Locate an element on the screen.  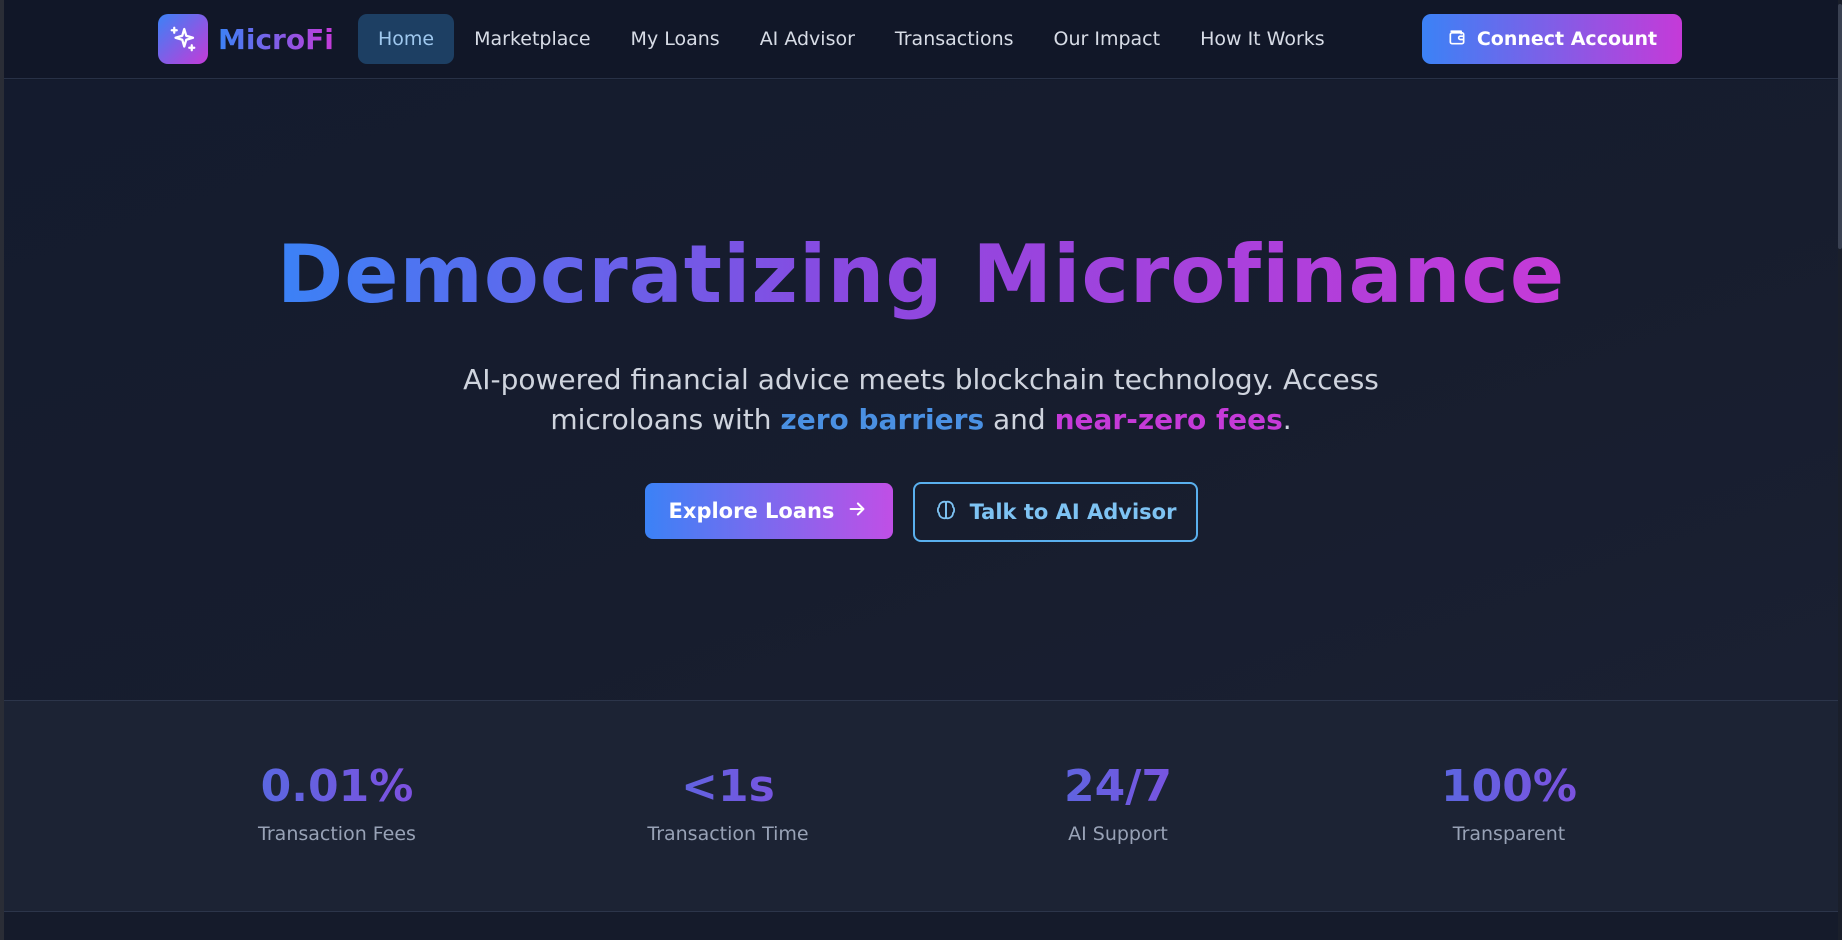
explore-loans-label: Explore Loans is located at coordinates (751, 511).